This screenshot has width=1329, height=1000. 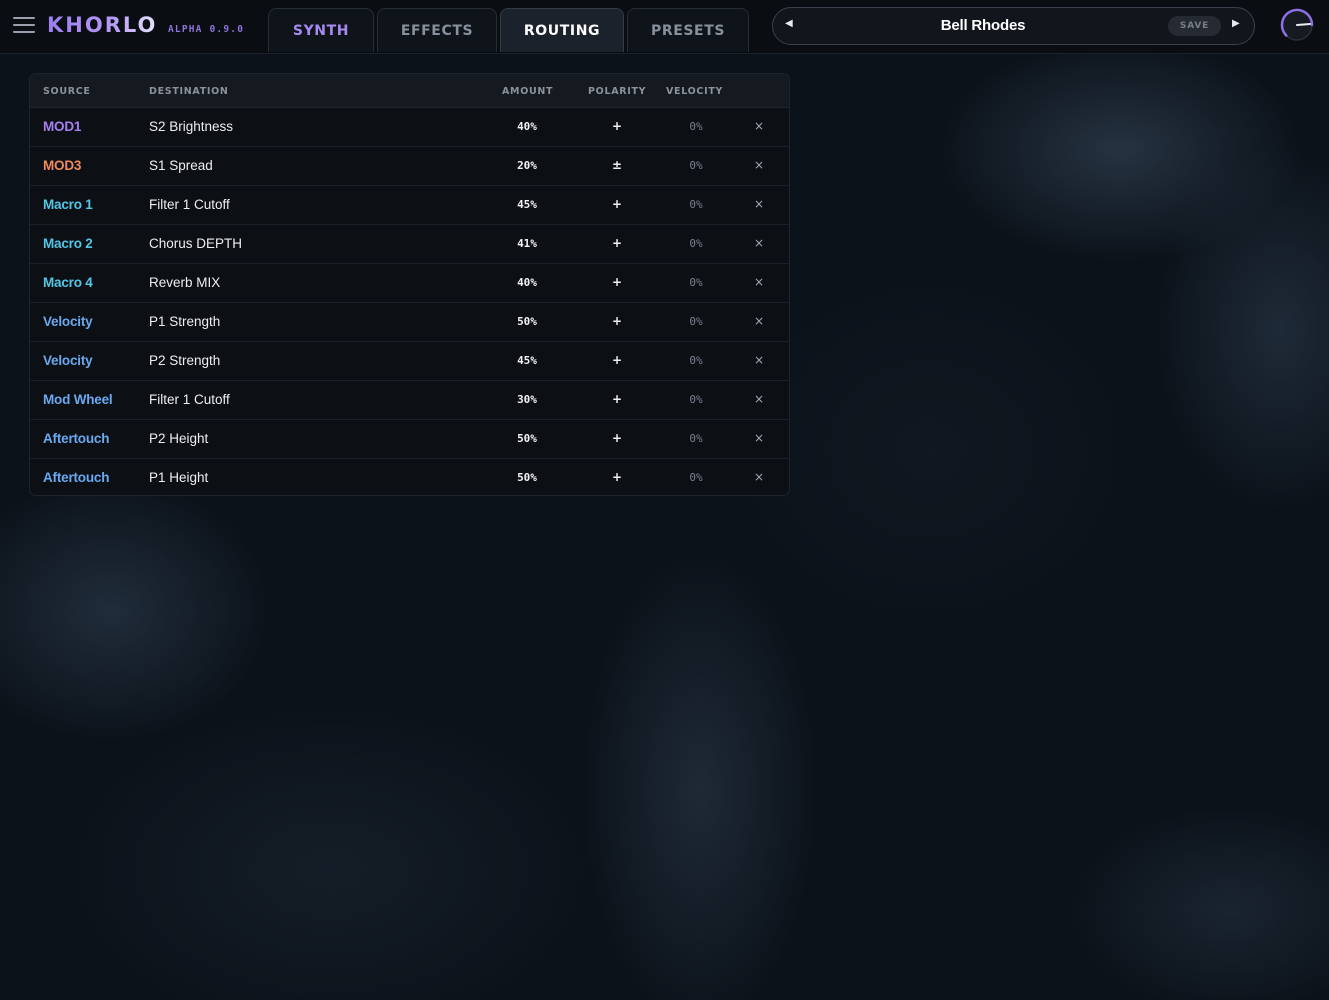 What do you see at coordinates (24, 25) in the screenshot?
I see `menu-icon` at bounding box center [24, 25].